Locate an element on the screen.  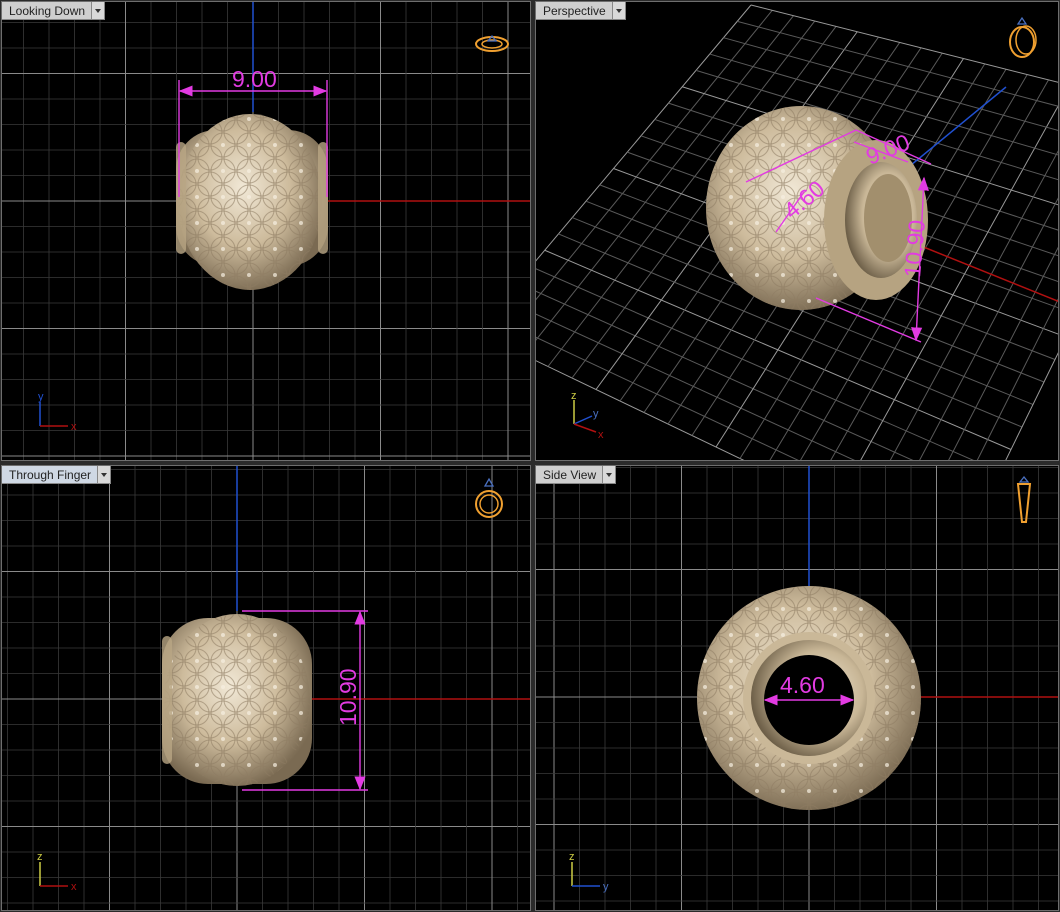
viewport-tab-perspective: Perspective is located at coordinates (581, 11).